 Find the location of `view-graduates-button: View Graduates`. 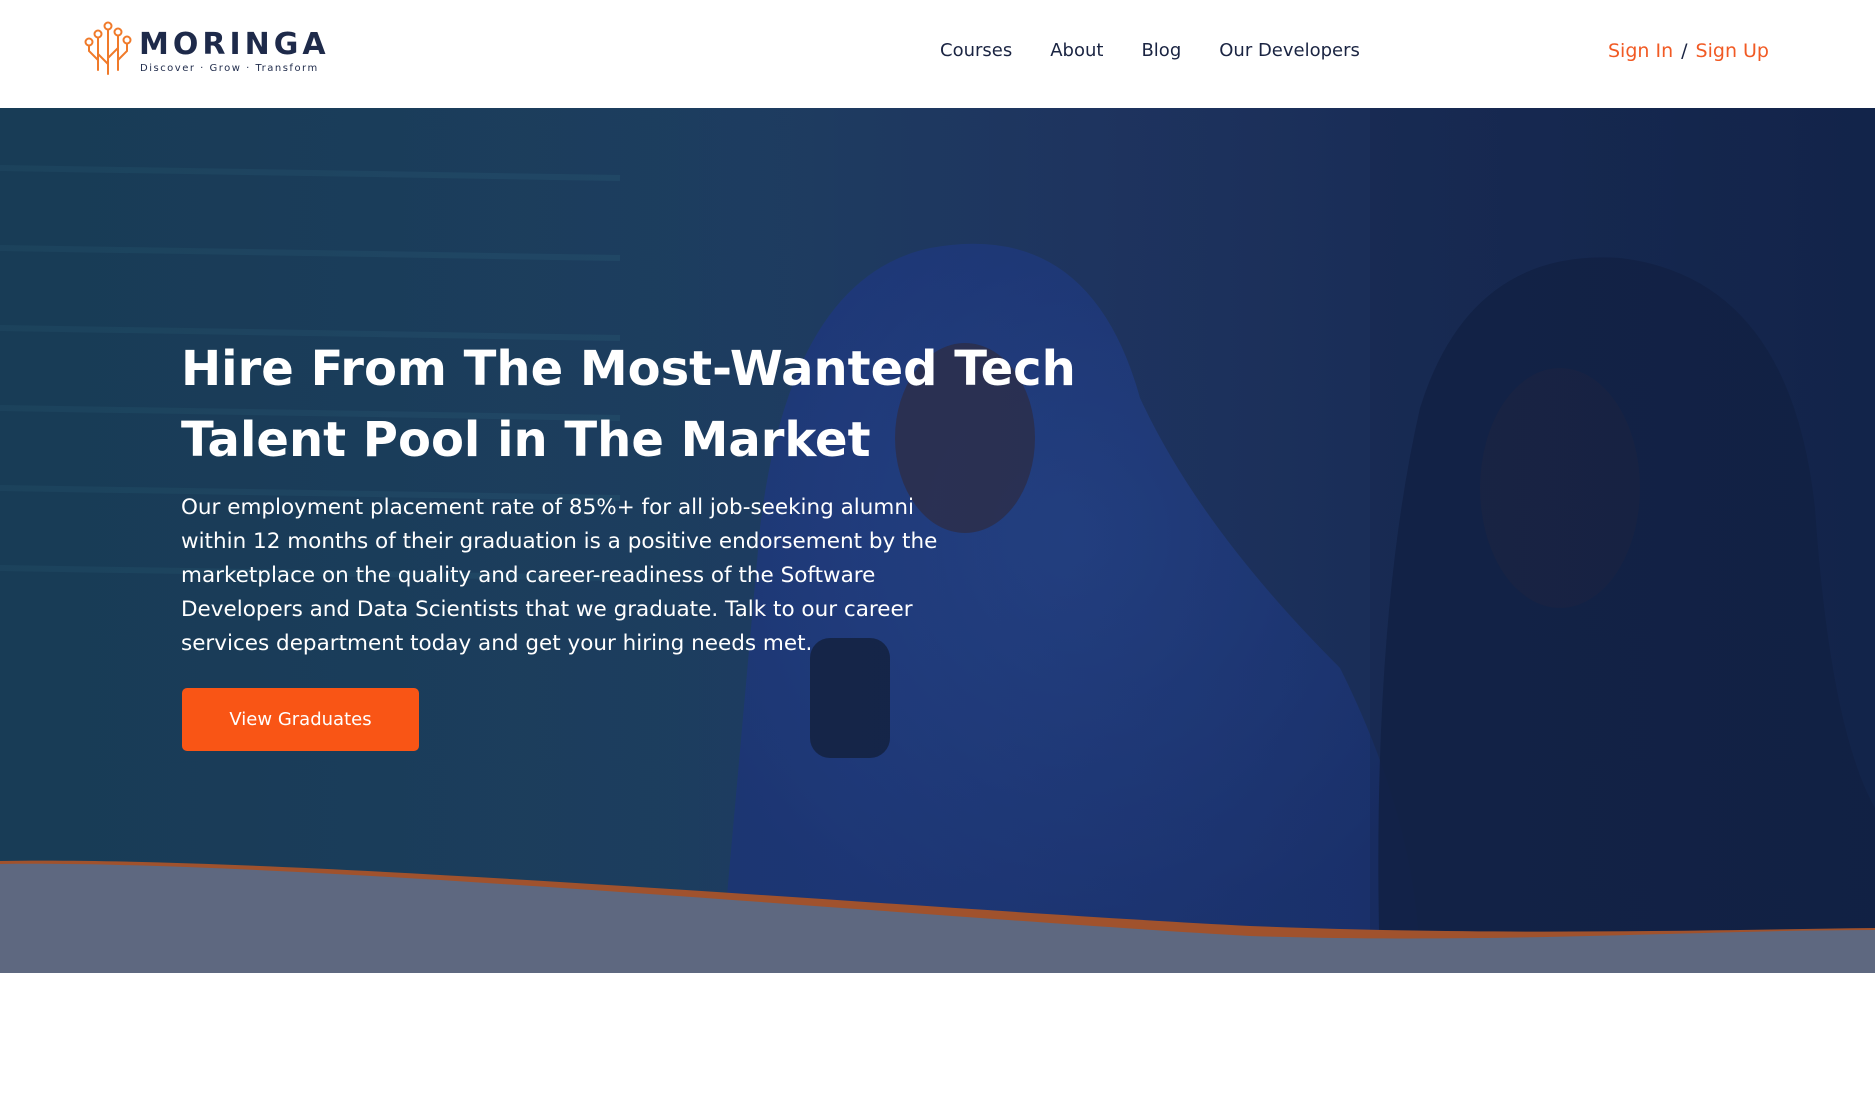

view-graduates-button: View Graduates is located at coordinates (300, 719).